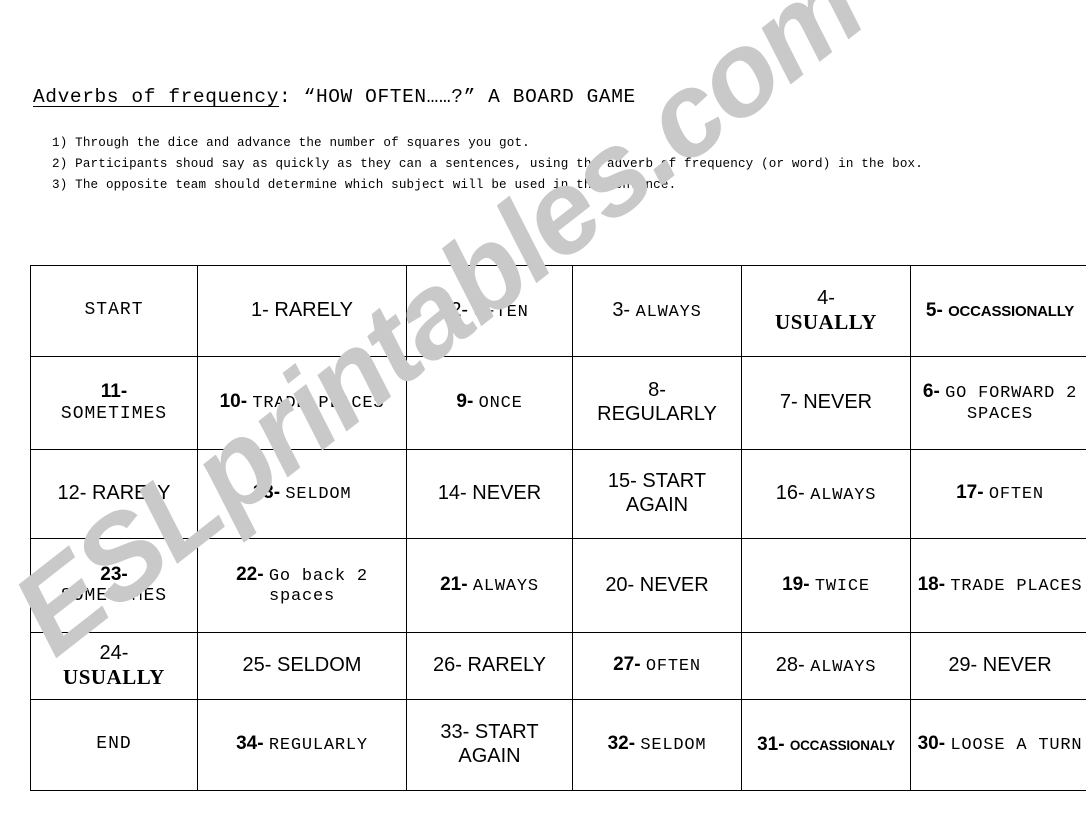 The image size is (1086, 838). What do you see at coordinates (1011, 404) in the screenshot?
I see `square-label: GO FORWARD 2 SPACES` at bounding box center [1011, 404].